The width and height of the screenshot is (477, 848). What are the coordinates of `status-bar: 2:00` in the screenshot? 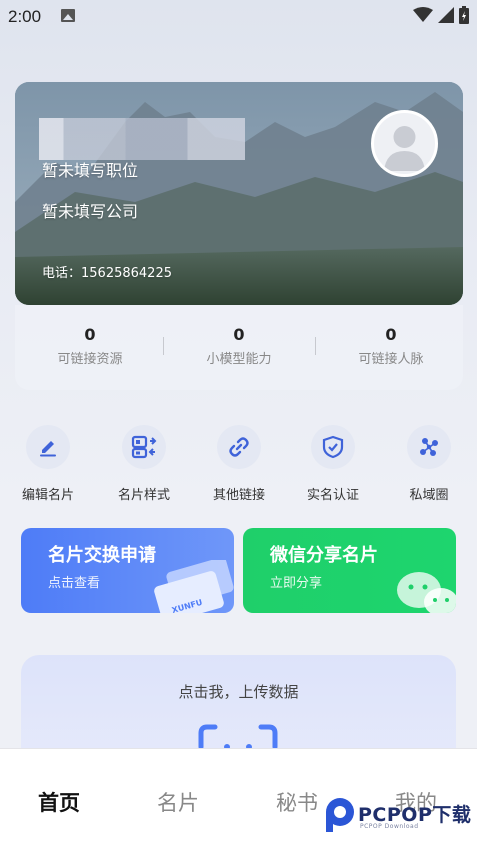 It's located at (238, 17).